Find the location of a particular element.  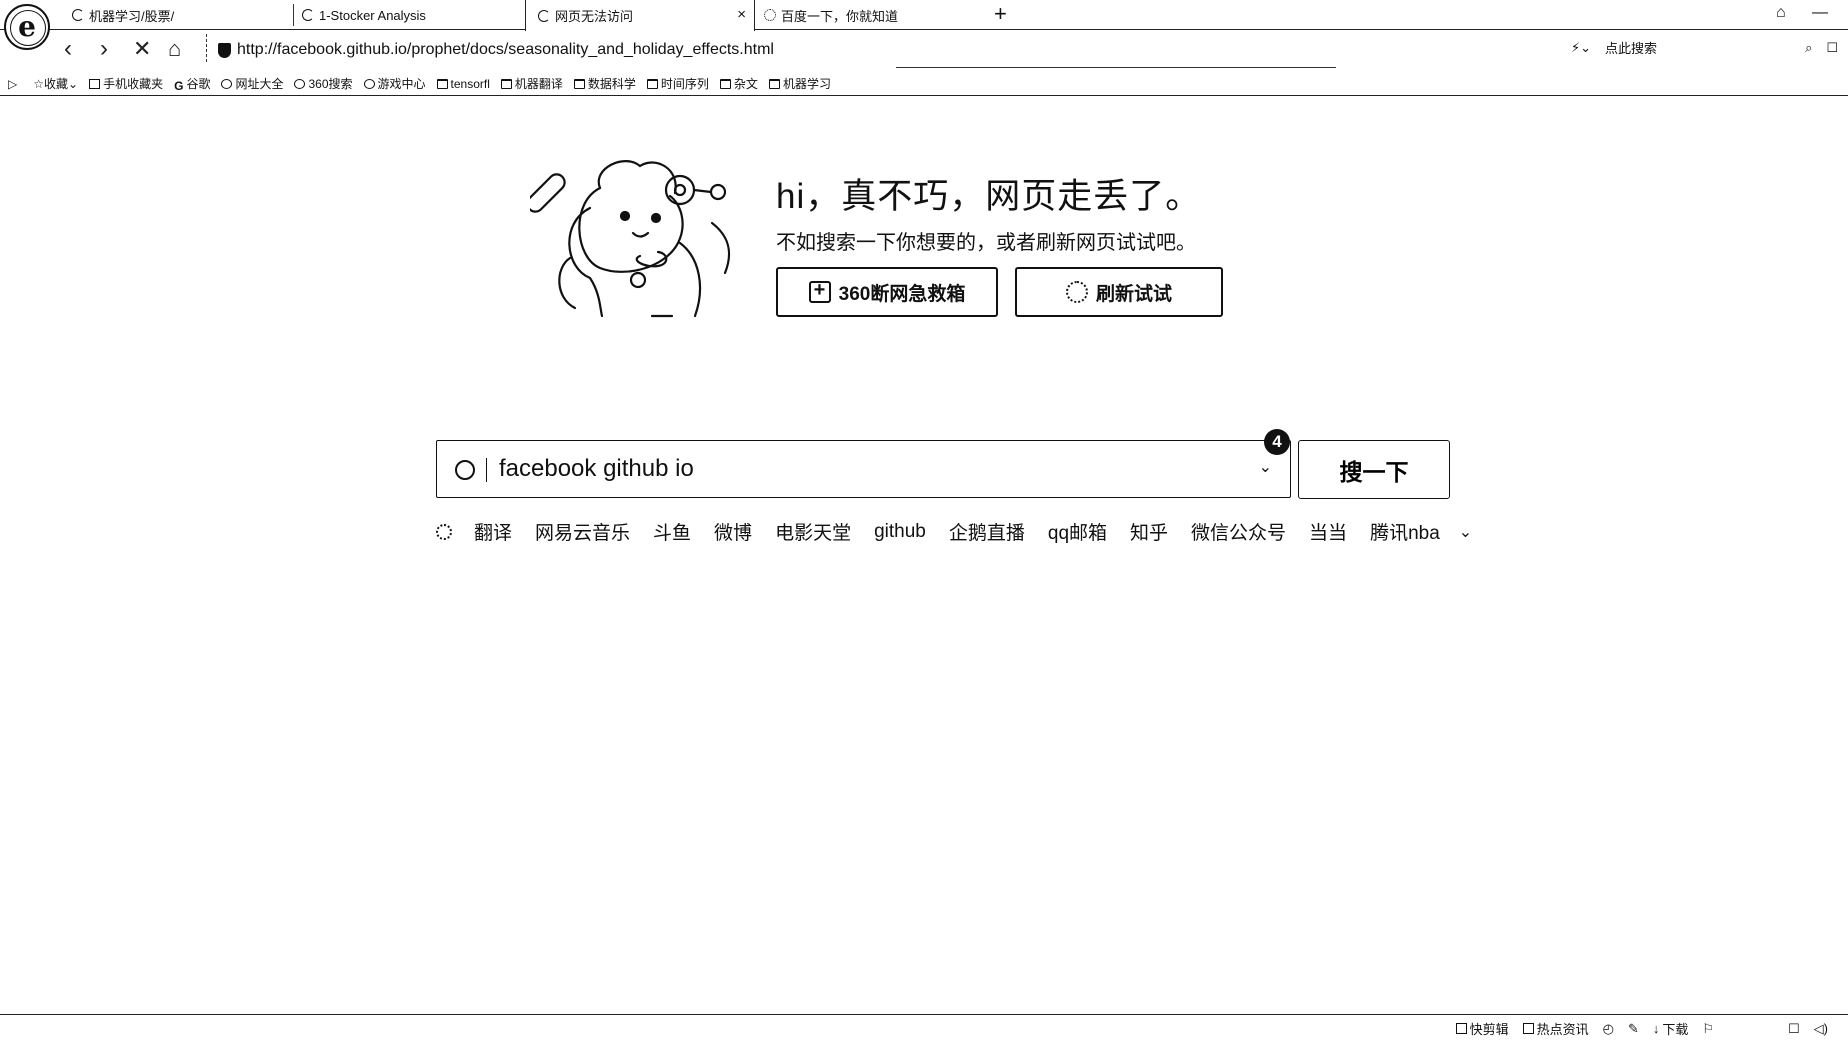

new-tab-button: + is located at coordinates (1000, 14).